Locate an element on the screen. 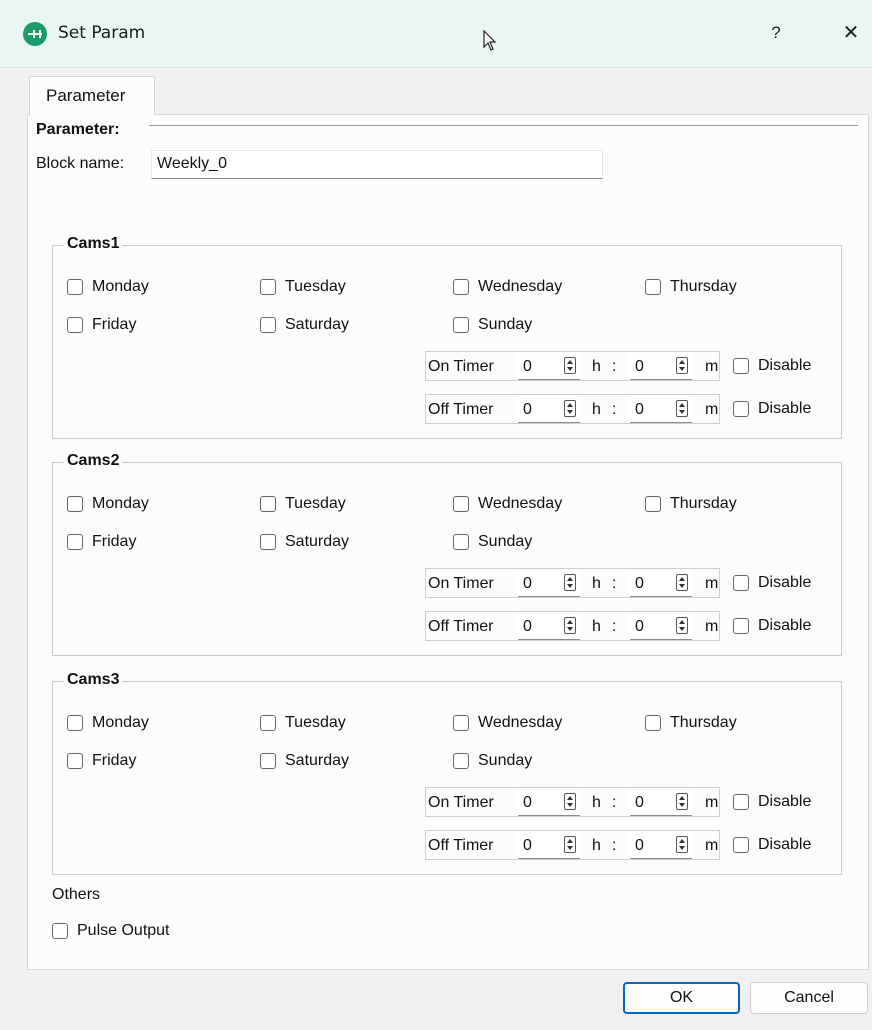  block-name-input: Weekly_0 is located at coordinates (377, 164).